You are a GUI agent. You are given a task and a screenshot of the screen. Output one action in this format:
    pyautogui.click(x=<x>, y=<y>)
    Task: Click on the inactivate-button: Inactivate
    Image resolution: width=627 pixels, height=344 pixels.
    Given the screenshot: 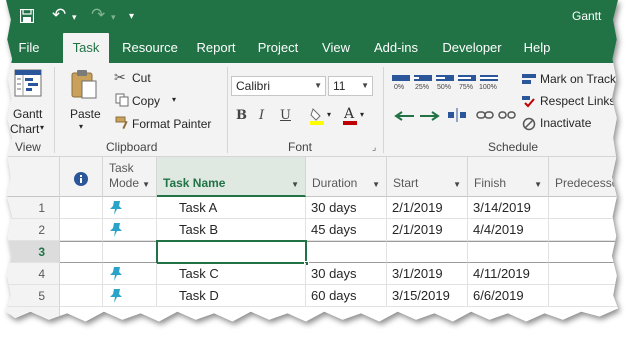 What is the action you would take?
    pyautogui.click(x=569, y=124)
    